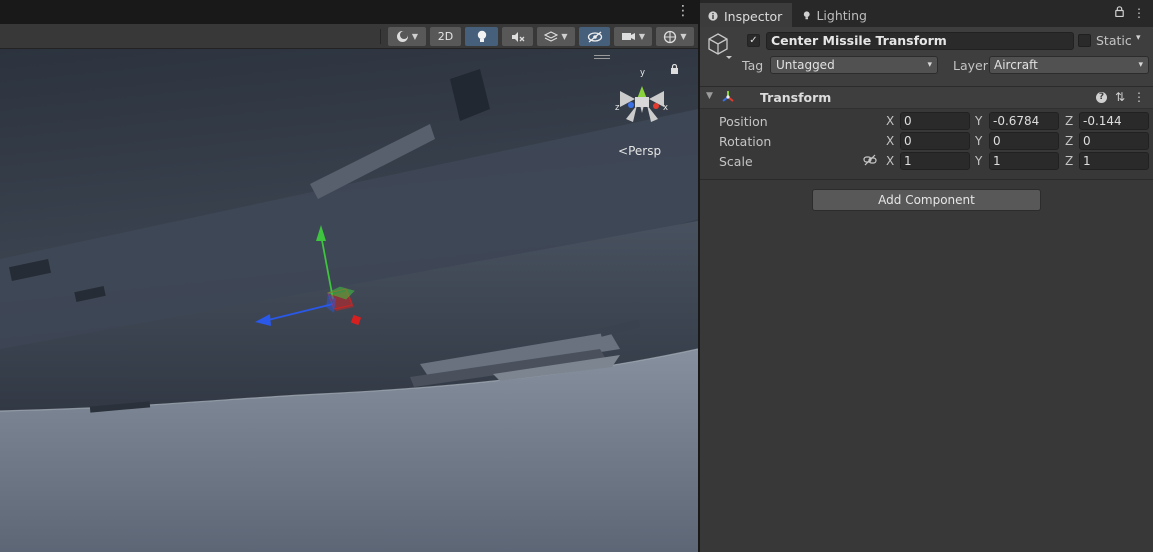 The width and height of the screenshot is (1153, 552). Describe the element at coordinates (674, 70) in the screenshot. I see `gizmo-lock-icon` at that location.